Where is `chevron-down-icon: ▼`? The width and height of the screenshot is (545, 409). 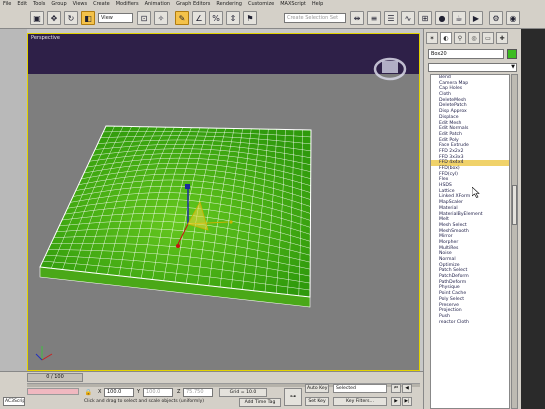 chevron-down-icon: ▼ is located at coordinates (513, 67).